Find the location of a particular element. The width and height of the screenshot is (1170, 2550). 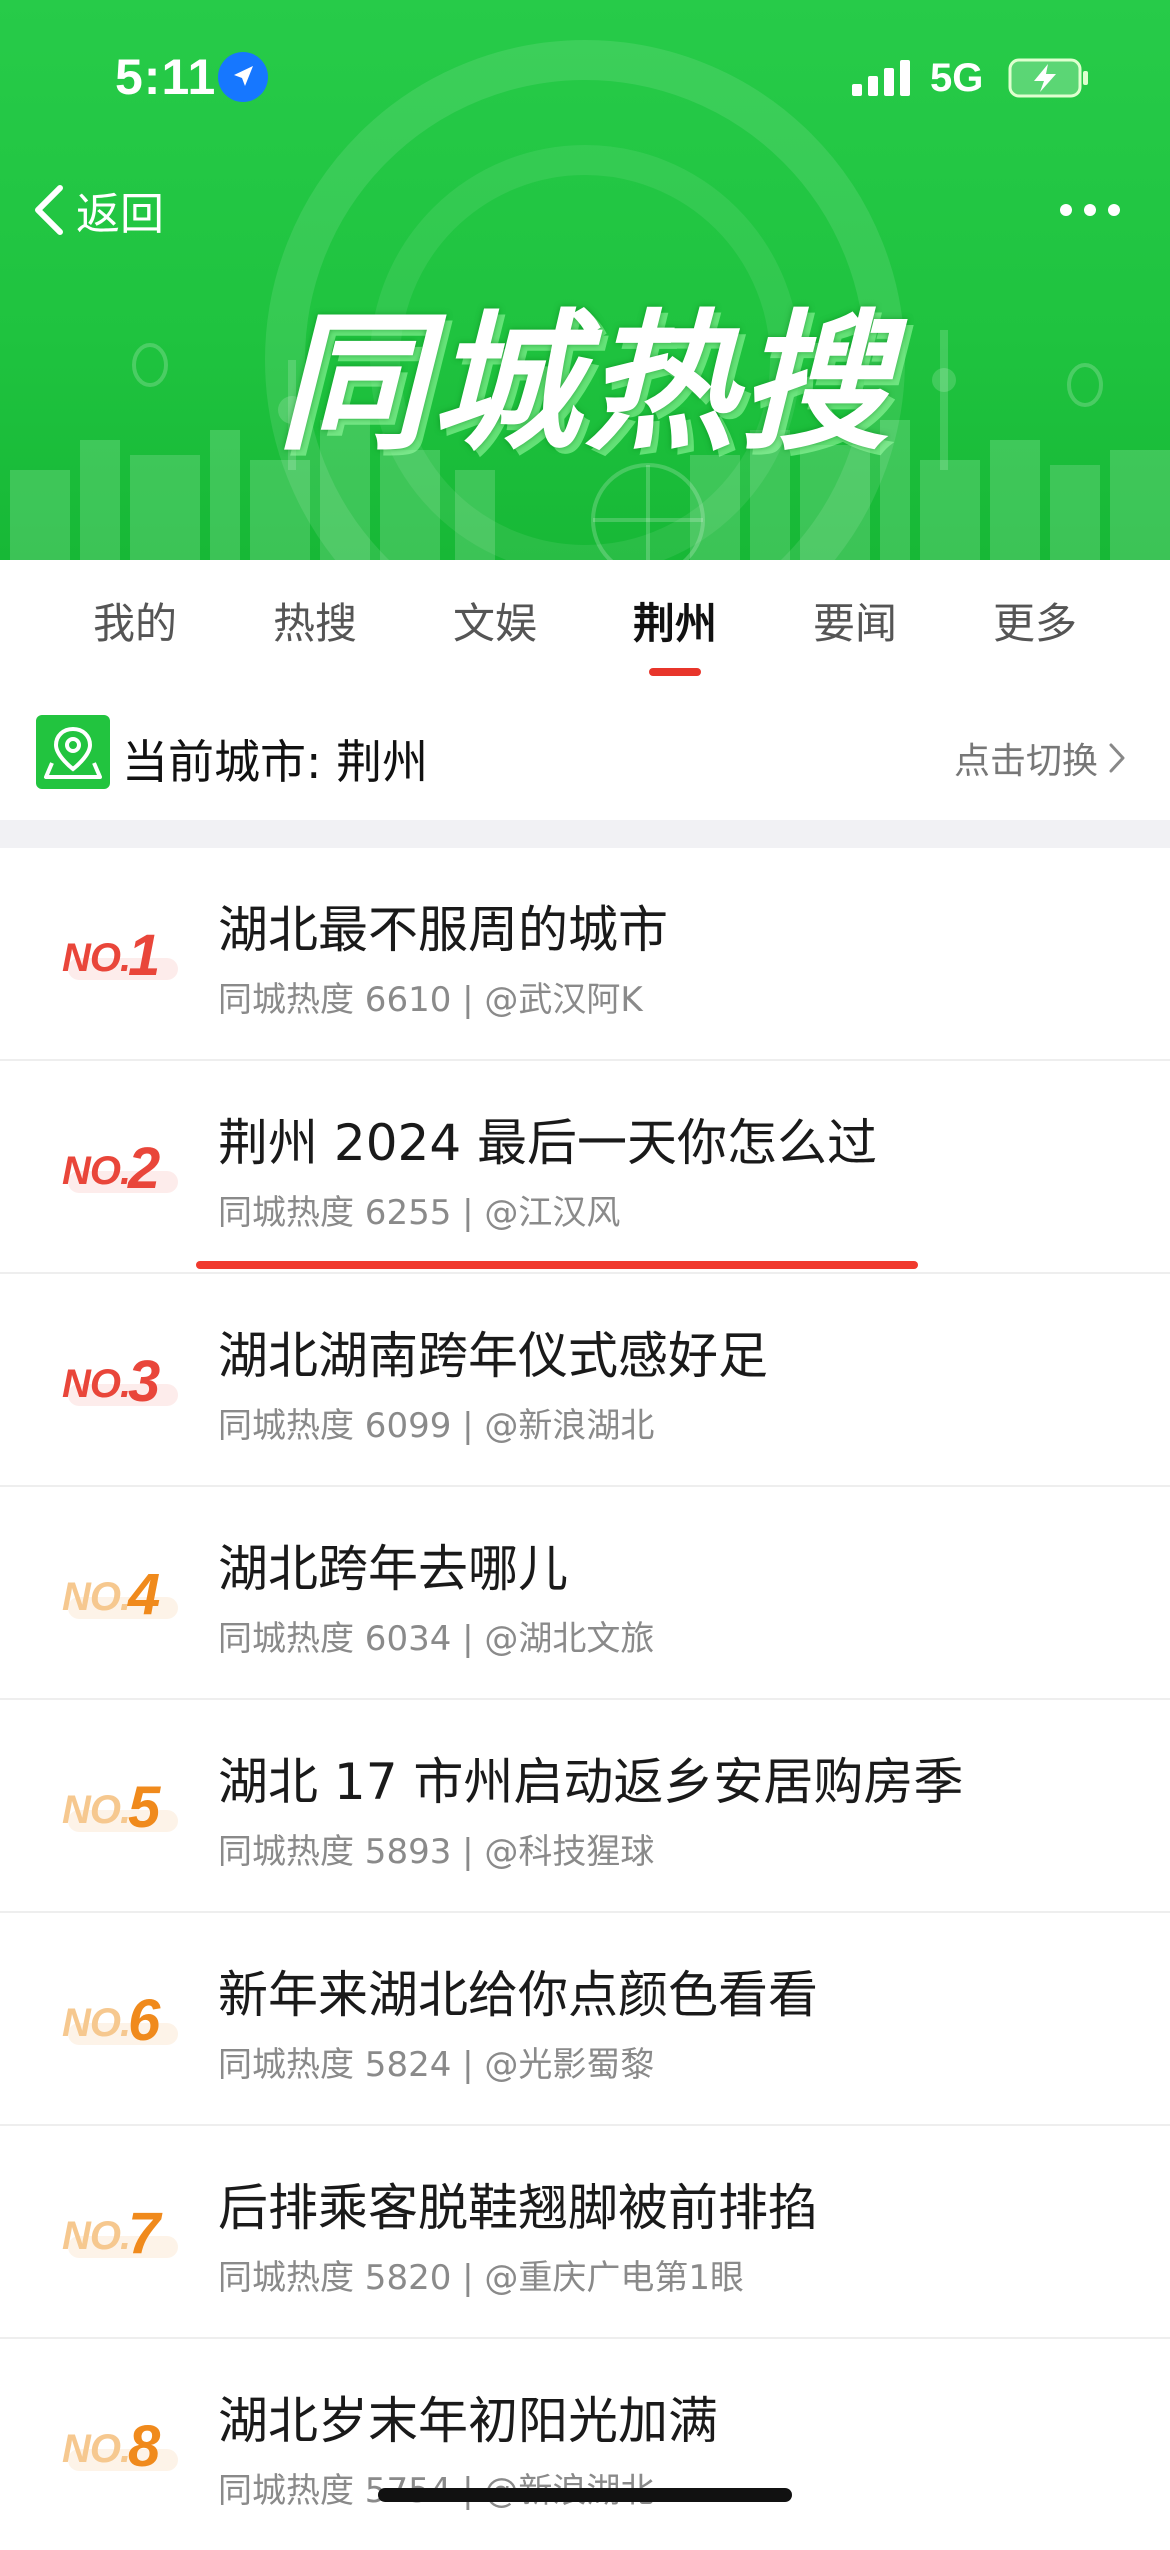

back-label: 返回 is located at coordinates (120, 214).